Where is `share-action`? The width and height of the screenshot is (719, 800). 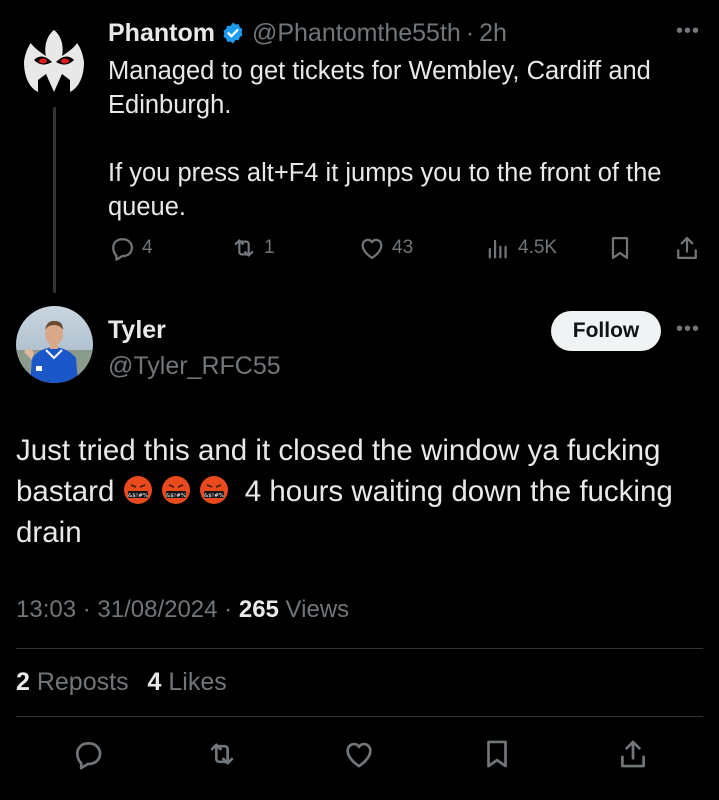
share-action is located at coordinates (687, 248).